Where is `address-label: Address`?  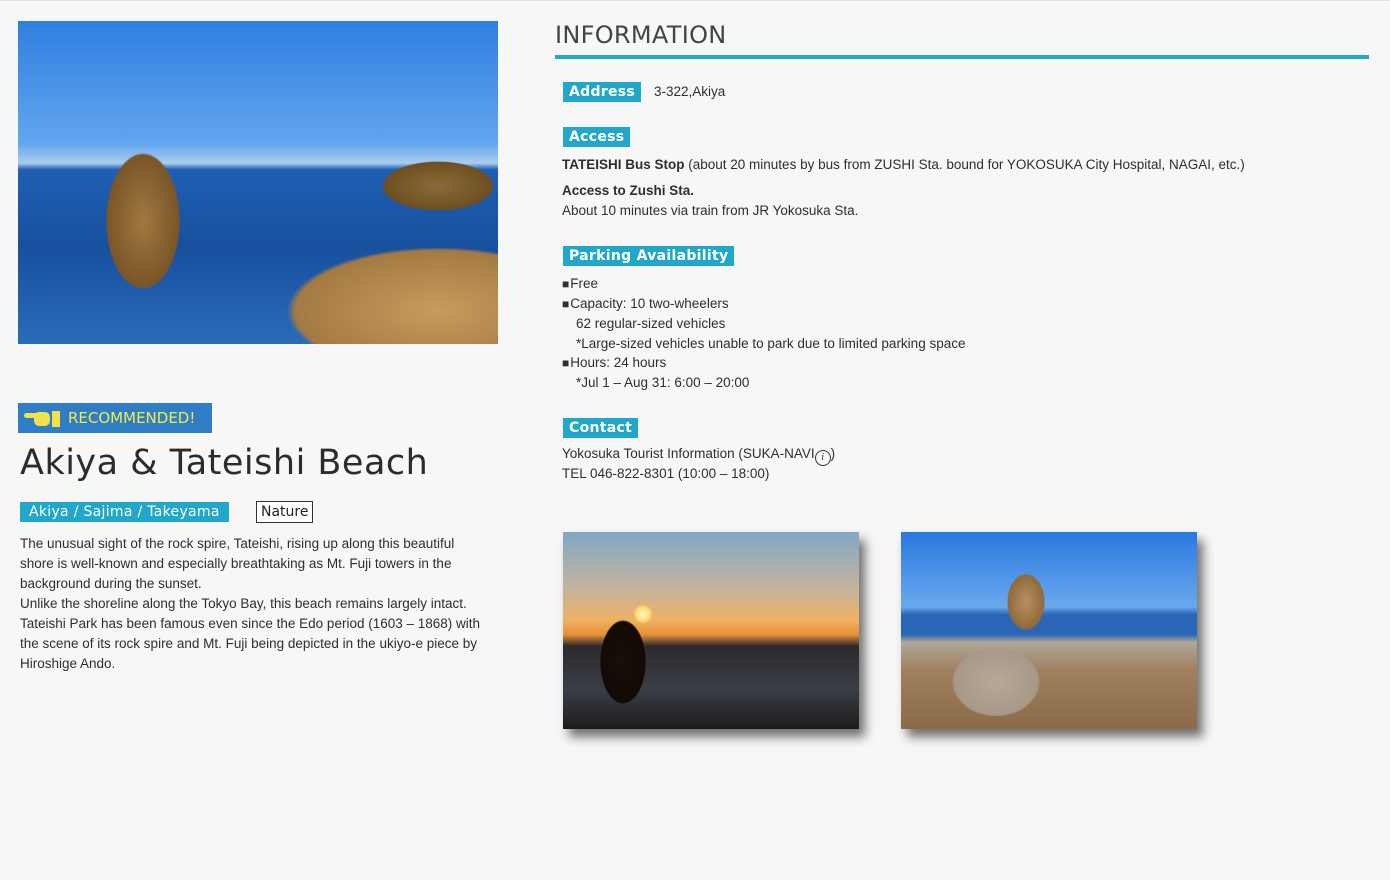 address-label: Address is located at coordinates (602, 92).